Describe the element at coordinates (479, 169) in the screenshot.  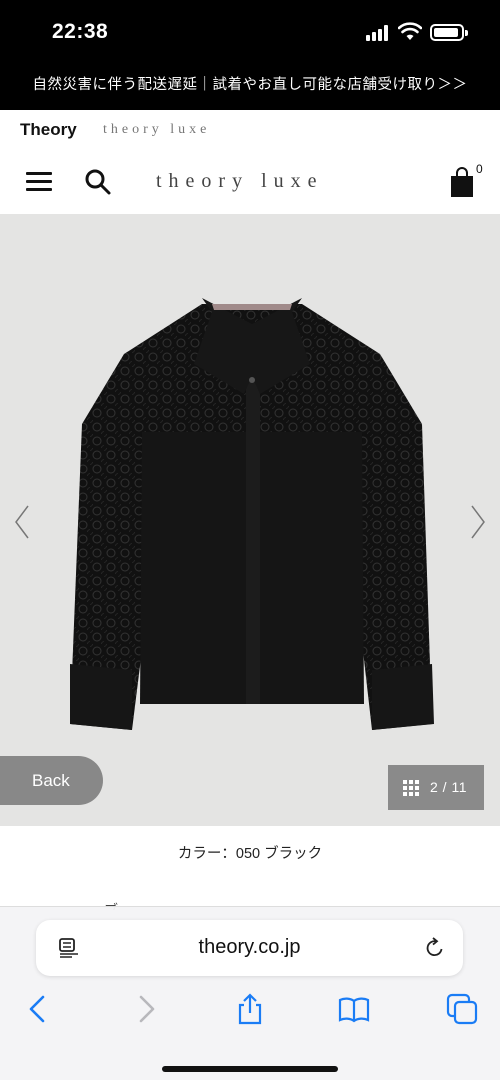
I see `cart-count-badge: 0` at that location.